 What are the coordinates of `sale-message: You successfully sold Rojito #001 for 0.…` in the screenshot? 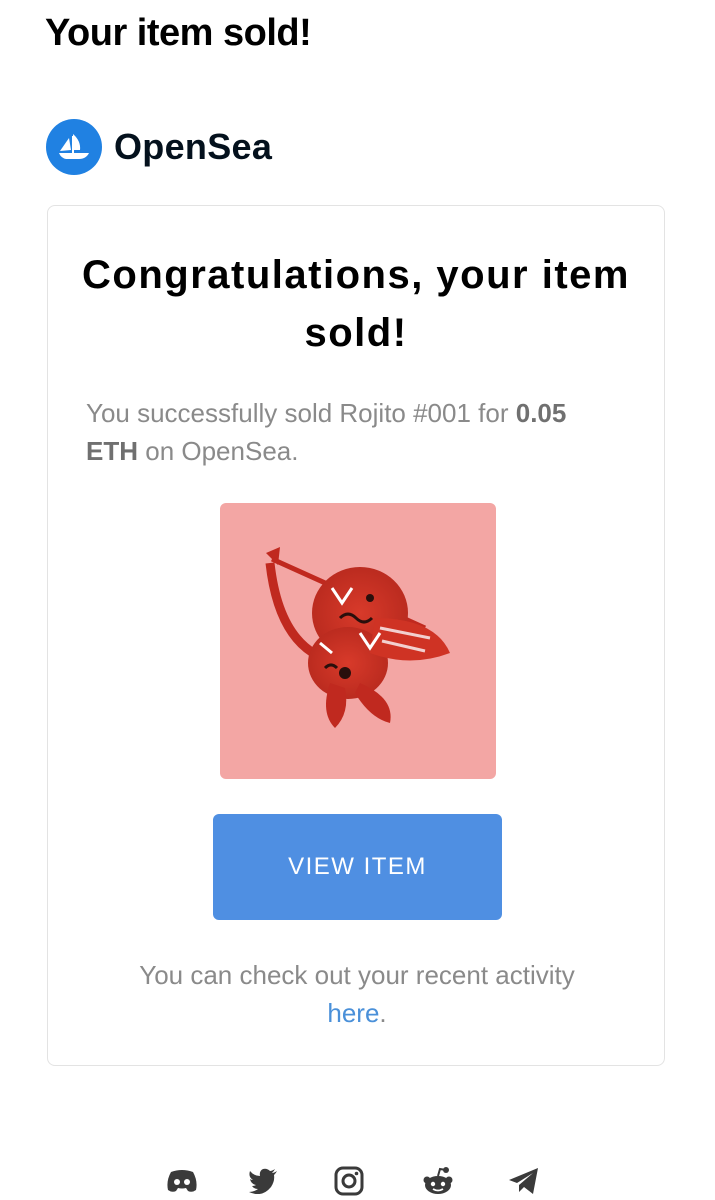 It's located at (346, 432).